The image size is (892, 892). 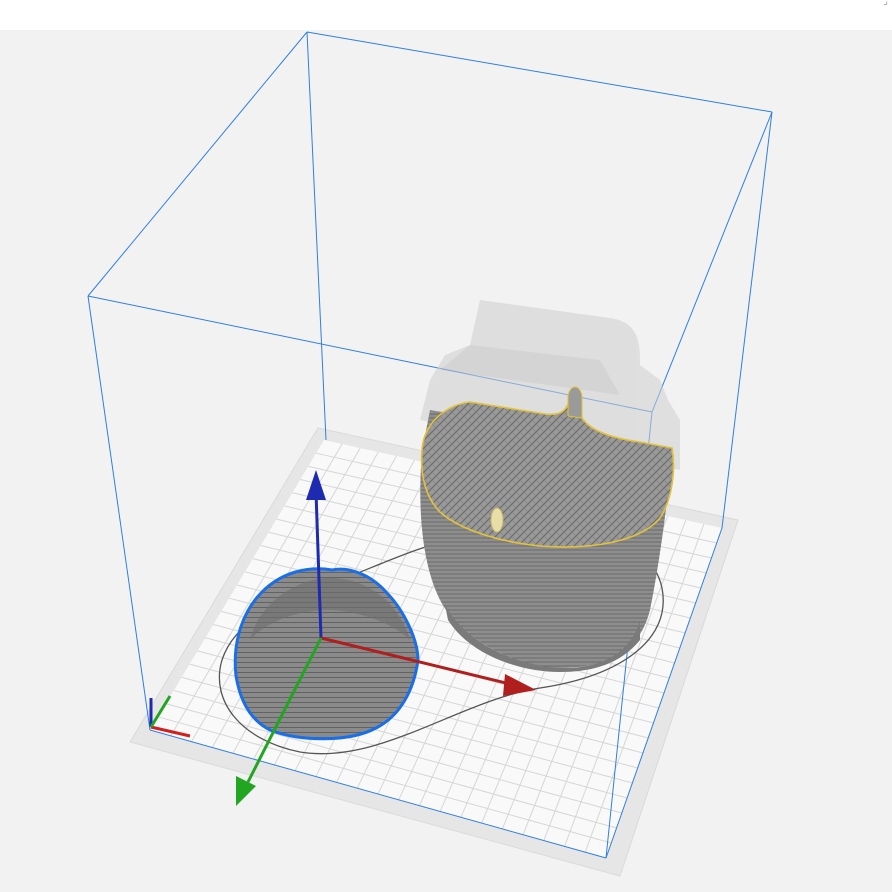 What do you see at coordinates (497, 520) in the screenshot?
I see `support-pin` at bounding box center [497, 520].